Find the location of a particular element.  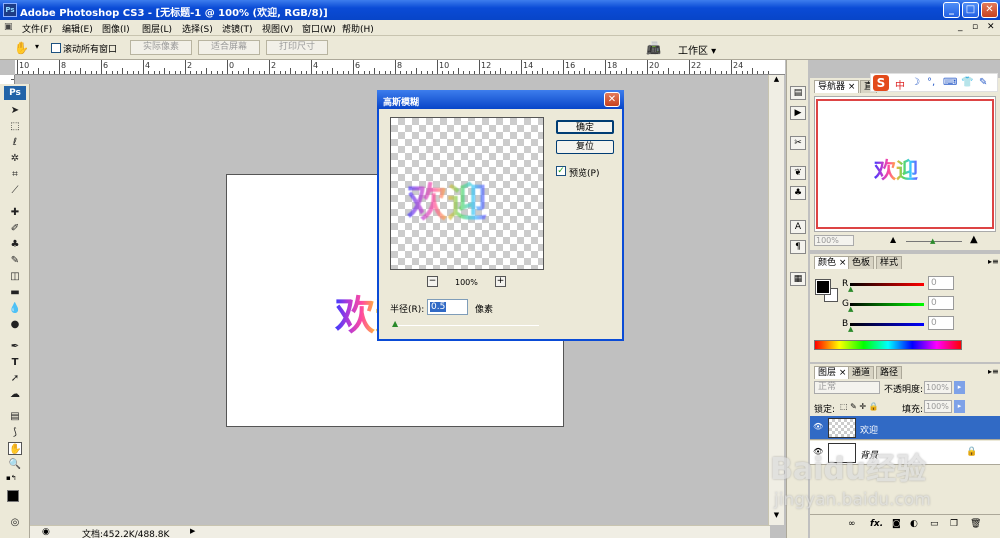

menu-window: 窗口(W) is located at coordinates (319, 28).